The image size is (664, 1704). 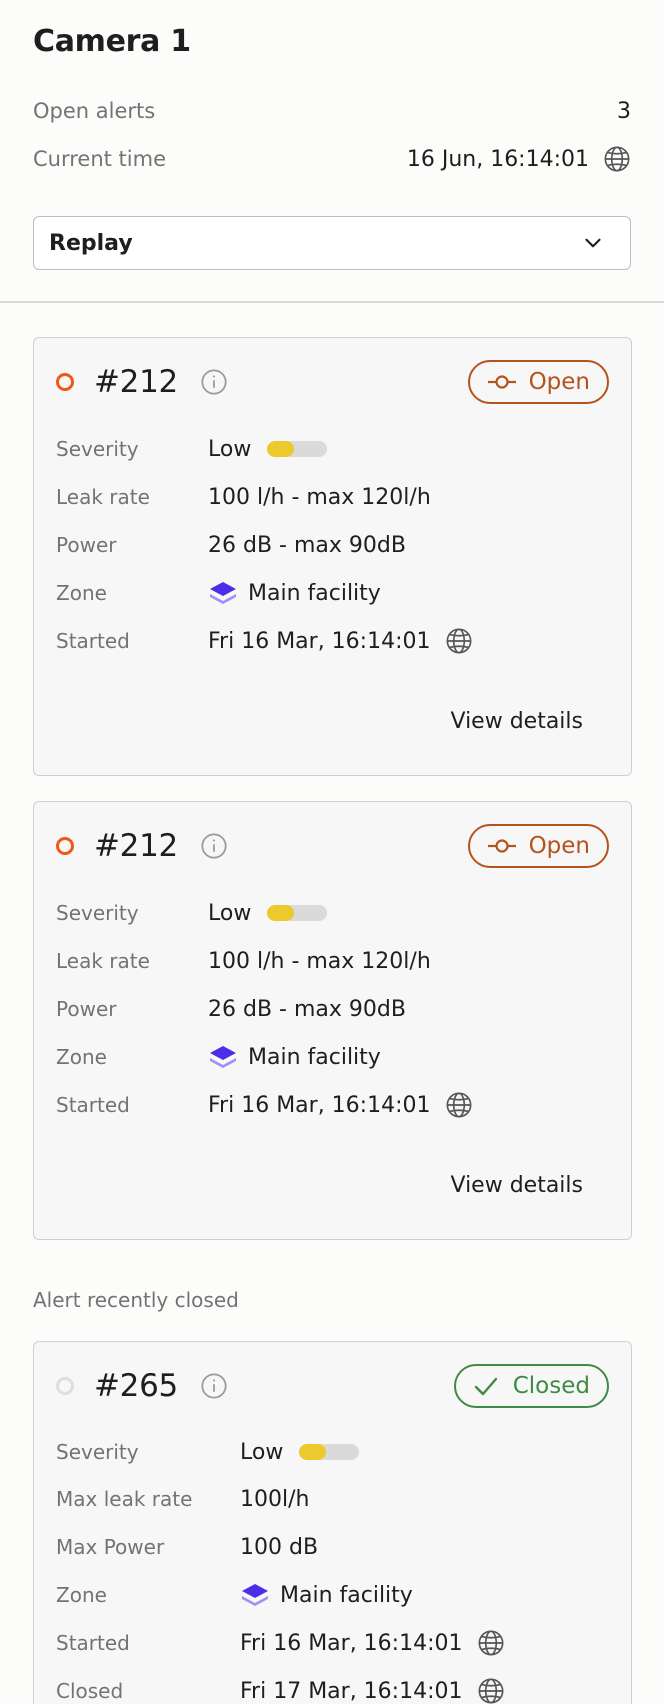 I want to click on closed-value: Fri 17 Mar, 16:14:01, so click(x=372, y=1690).